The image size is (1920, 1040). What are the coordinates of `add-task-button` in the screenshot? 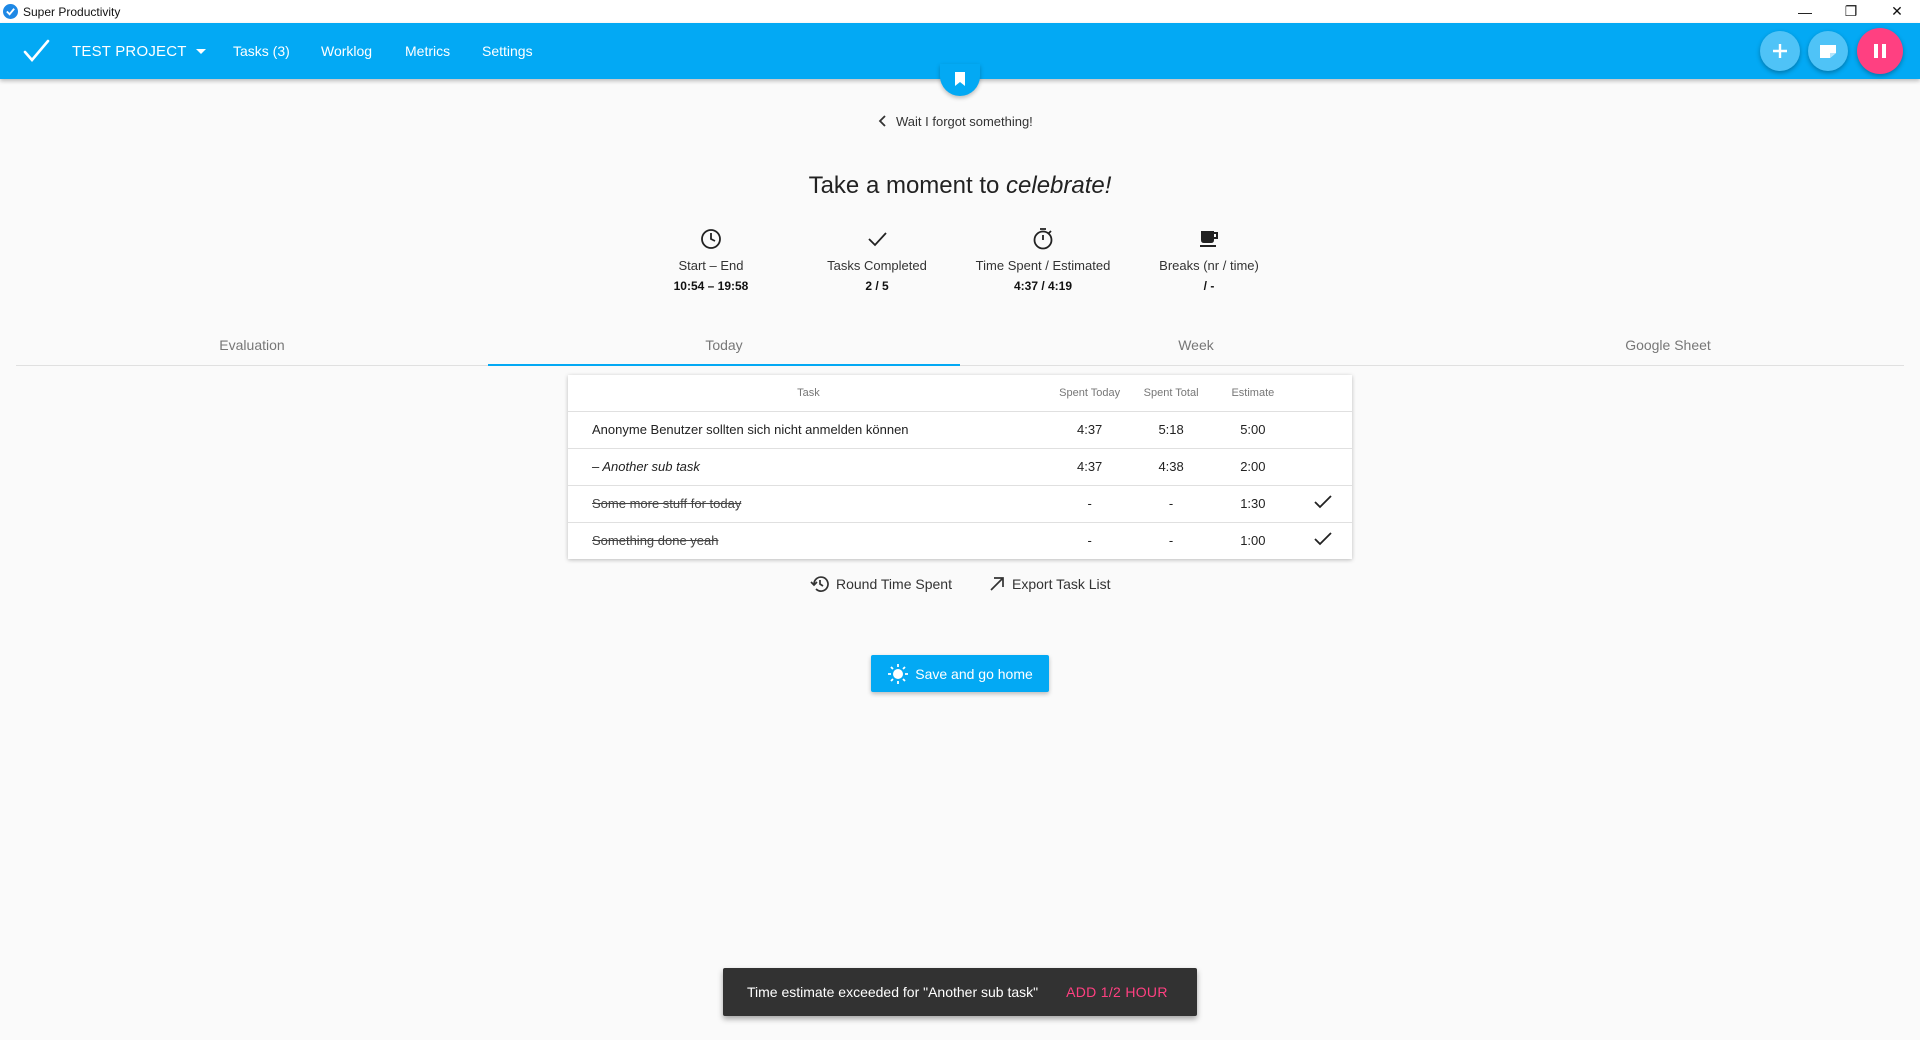 It's located at (1780, 51).